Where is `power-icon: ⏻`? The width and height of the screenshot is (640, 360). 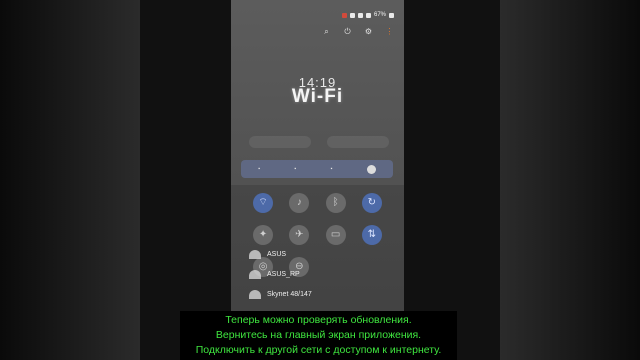 power-icon: ⏻ is located at coordinates (347, 31).